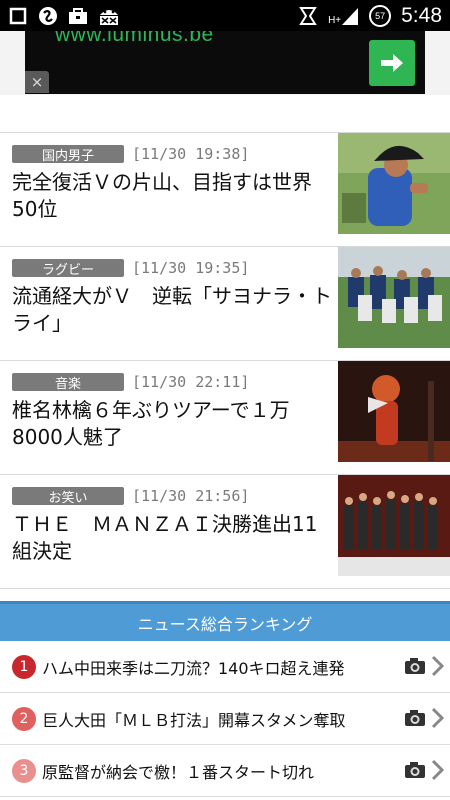  Describe the element at coordinates (68, 496) in the screenshot. I see `category-badge: お笑い` at that location.